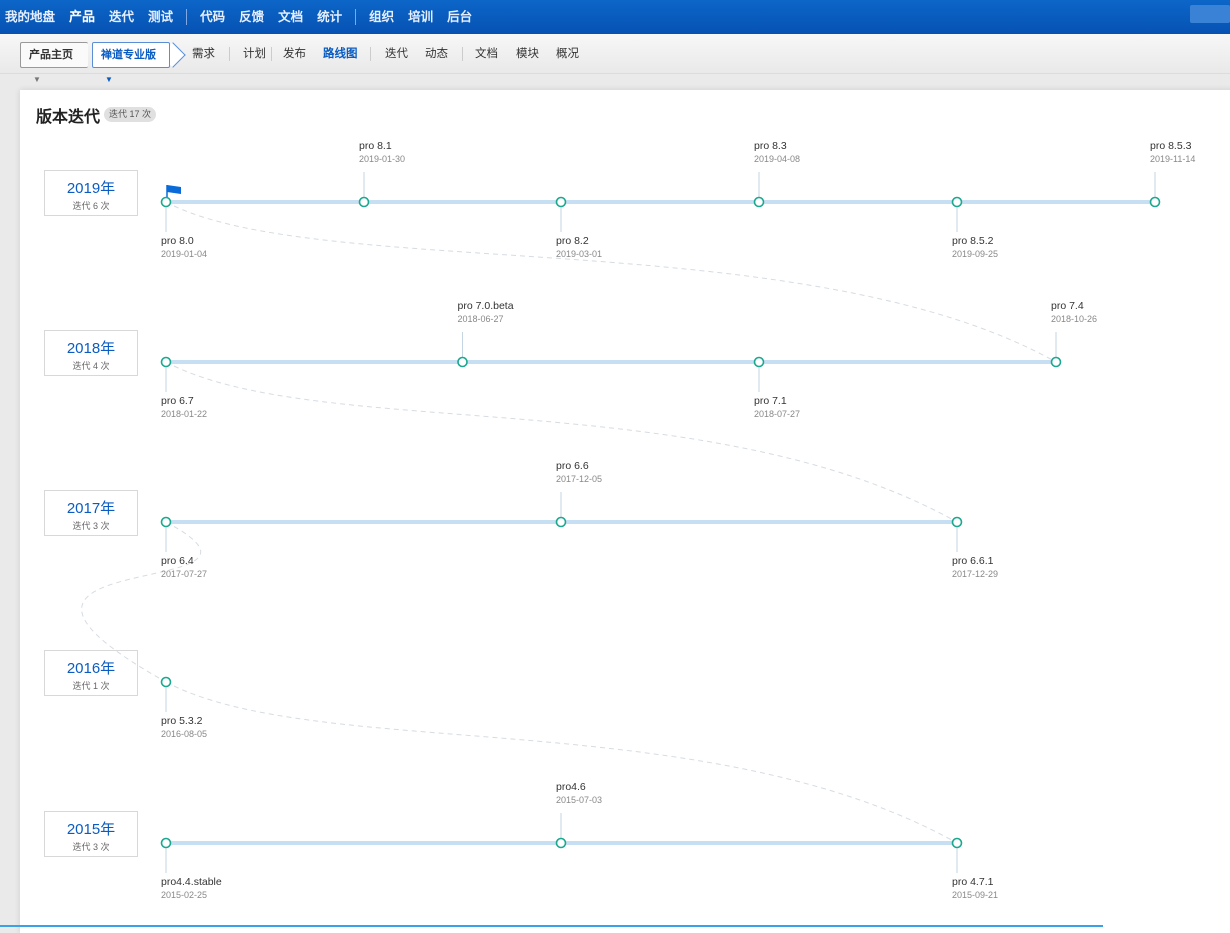  I want to click on version-date: 2015-02-25, so click(184, 895).